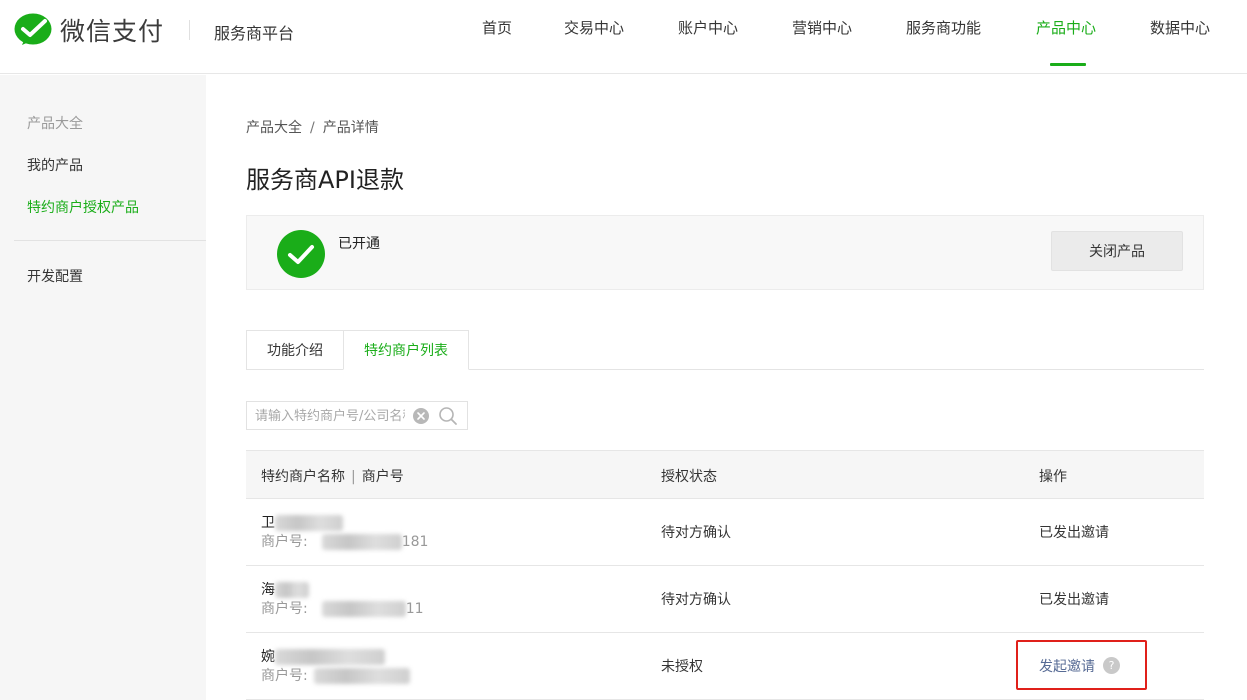 The image size is (1247, 700). What do you see at coordinates (359, 244) in the screenshot?
I see `status-enabled-label: 已开通` at bounding box center [359, 244].